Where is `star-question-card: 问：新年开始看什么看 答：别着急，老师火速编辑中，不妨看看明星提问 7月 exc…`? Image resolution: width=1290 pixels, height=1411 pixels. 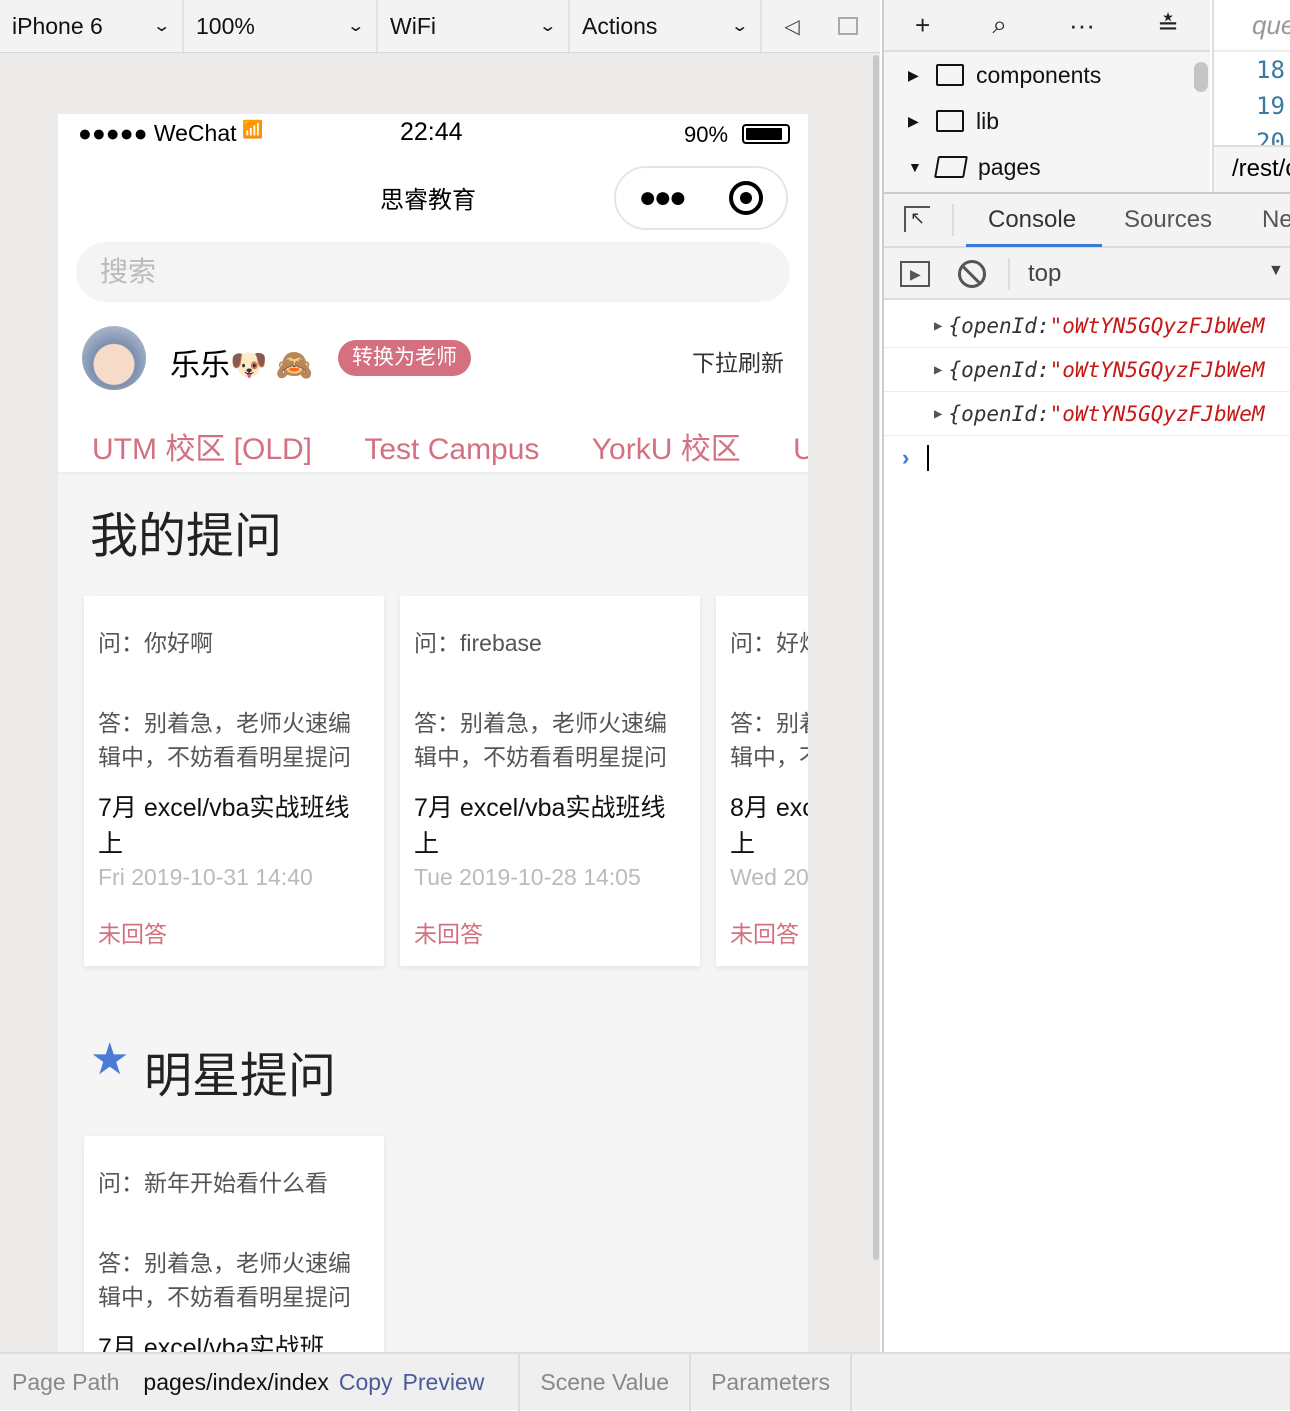
star-question-card: 问：新年开始看什么看 答：别着急，老师火速编辑中，不妨看看明星提问 7月 exc… is located at coordinates (234, 1244).